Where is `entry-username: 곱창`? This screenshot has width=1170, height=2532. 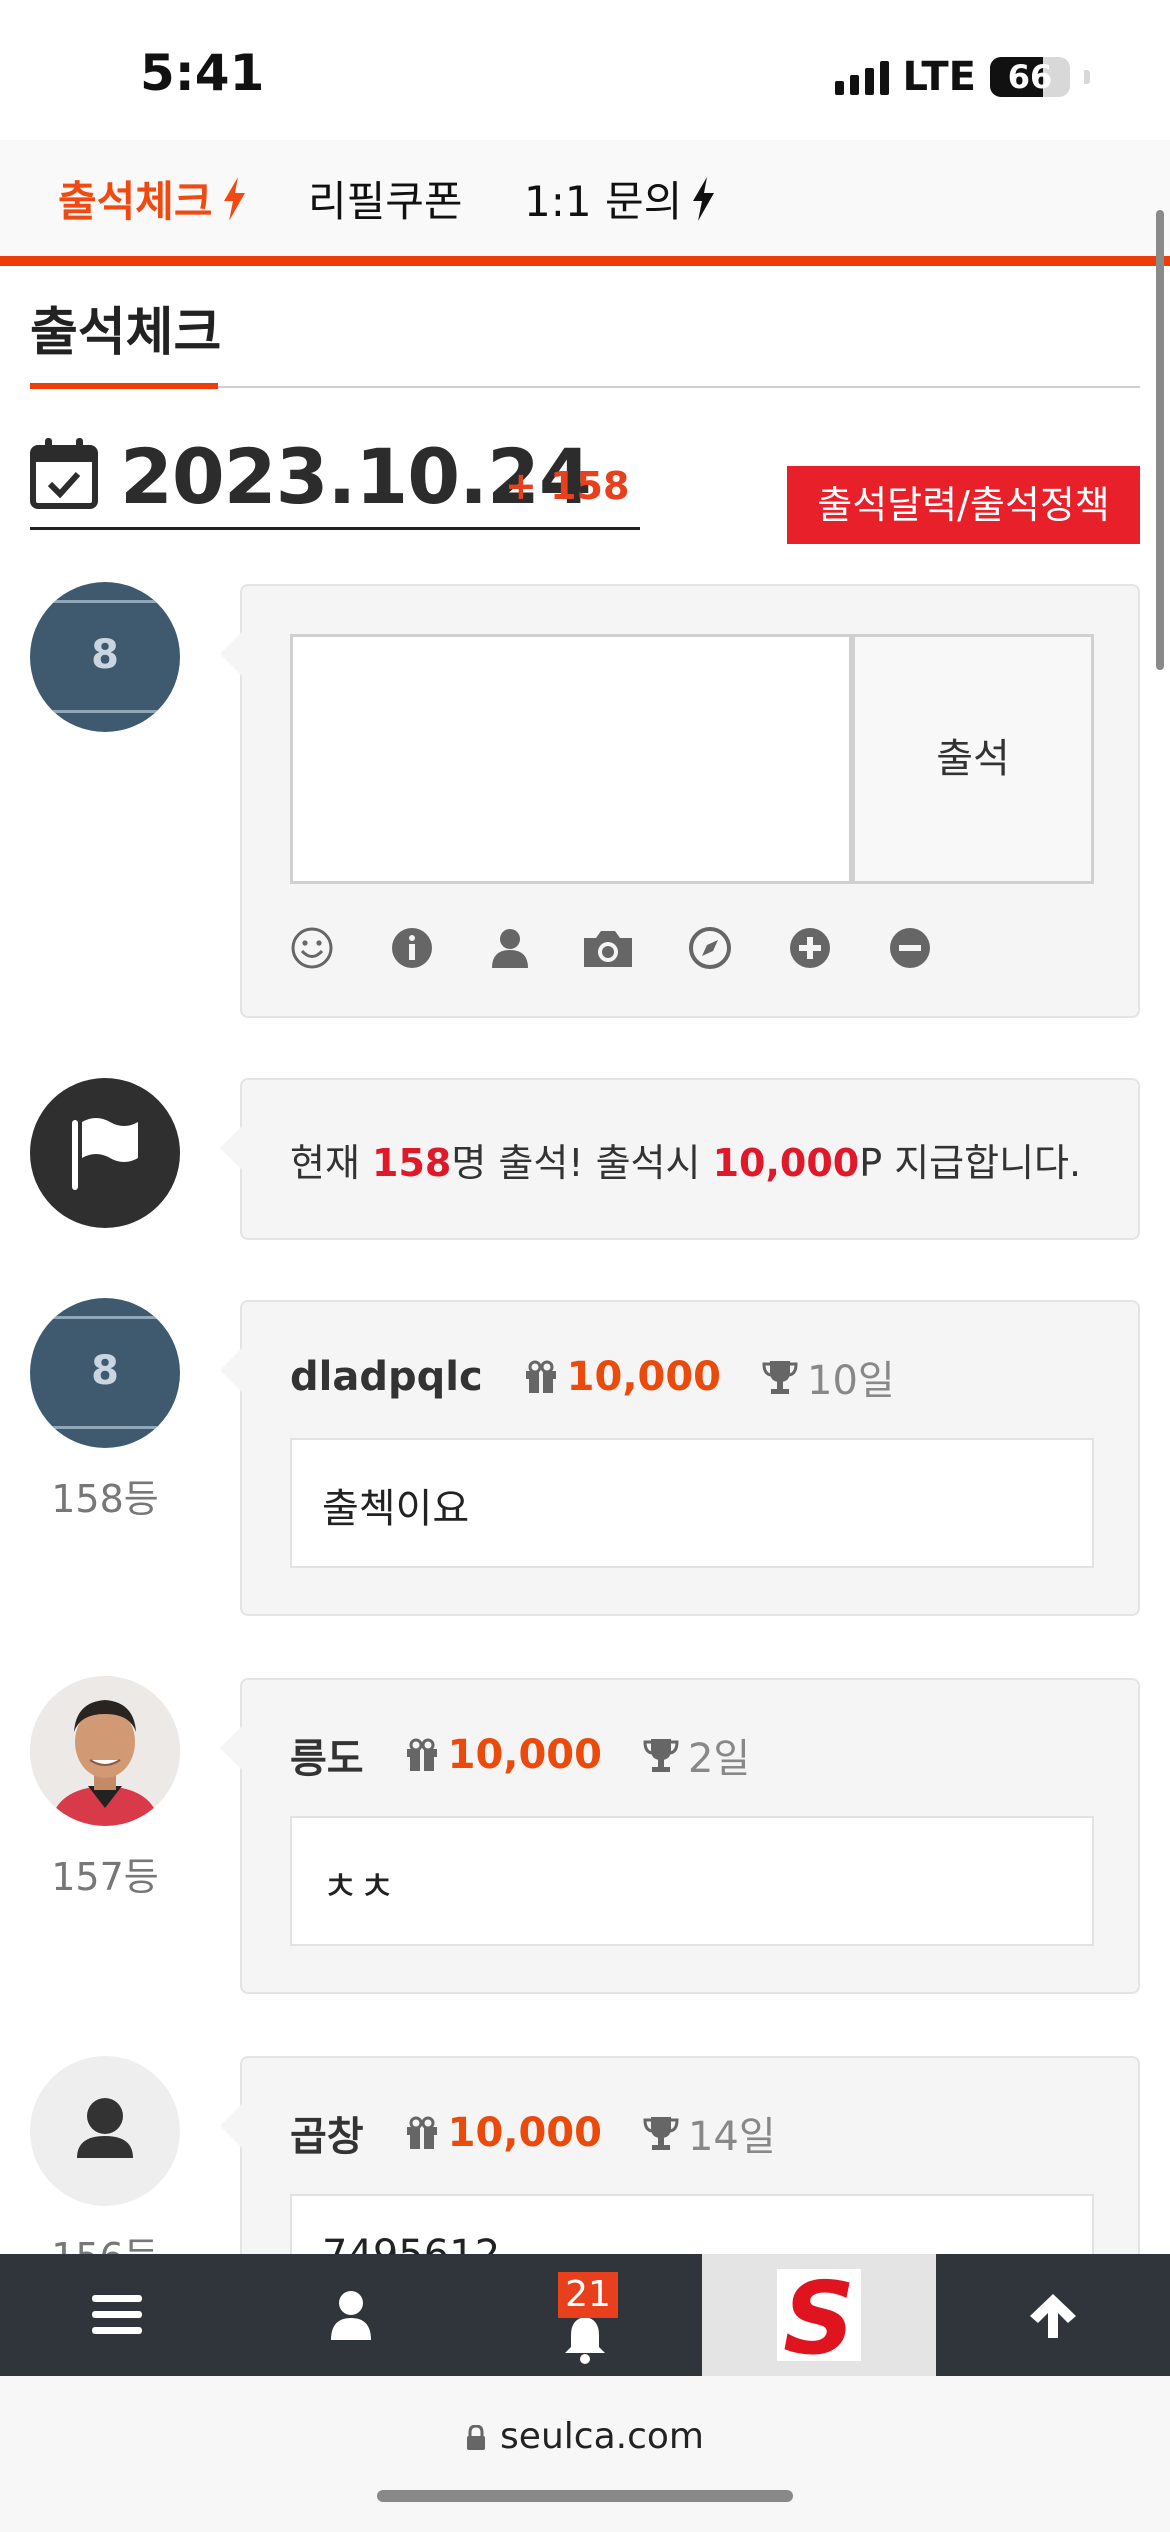 entry-username: 곱창 is located at coordinates (327, 2133).